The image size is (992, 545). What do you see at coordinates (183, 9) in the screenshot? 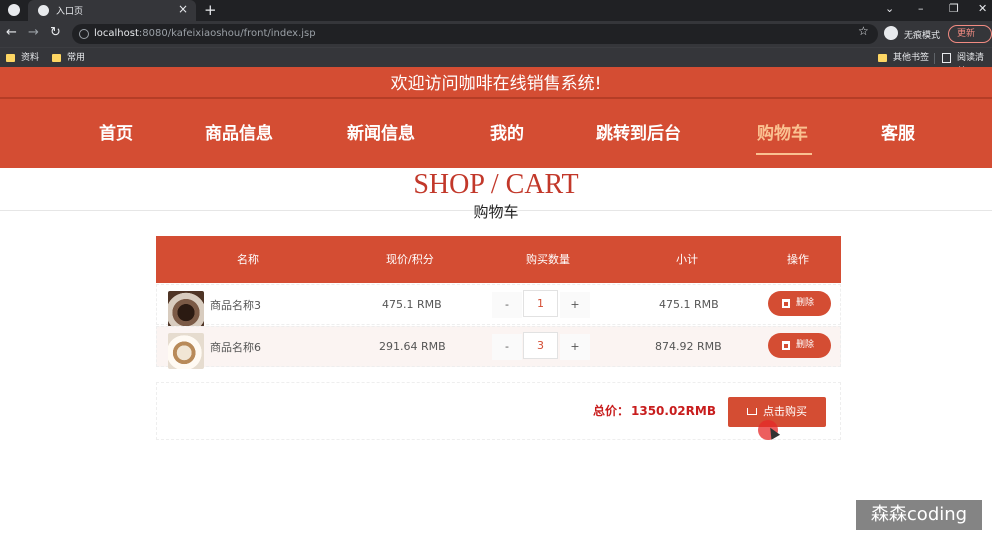
I see `close-tab-icon: ×` at bounding box center [183, 9].